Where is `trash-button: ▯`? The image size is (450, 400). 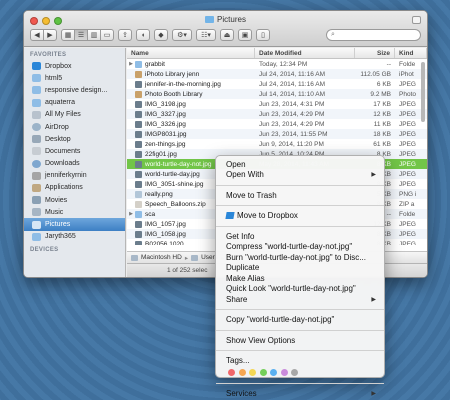 trash-button: ▯ is located at coordinates (263, 35).